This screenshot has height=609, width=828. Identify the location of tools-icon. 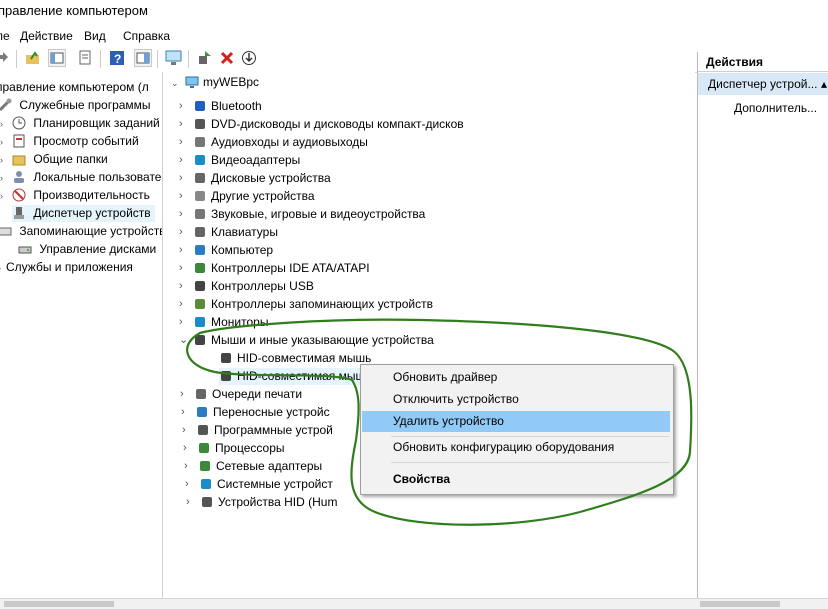
(6, 105).